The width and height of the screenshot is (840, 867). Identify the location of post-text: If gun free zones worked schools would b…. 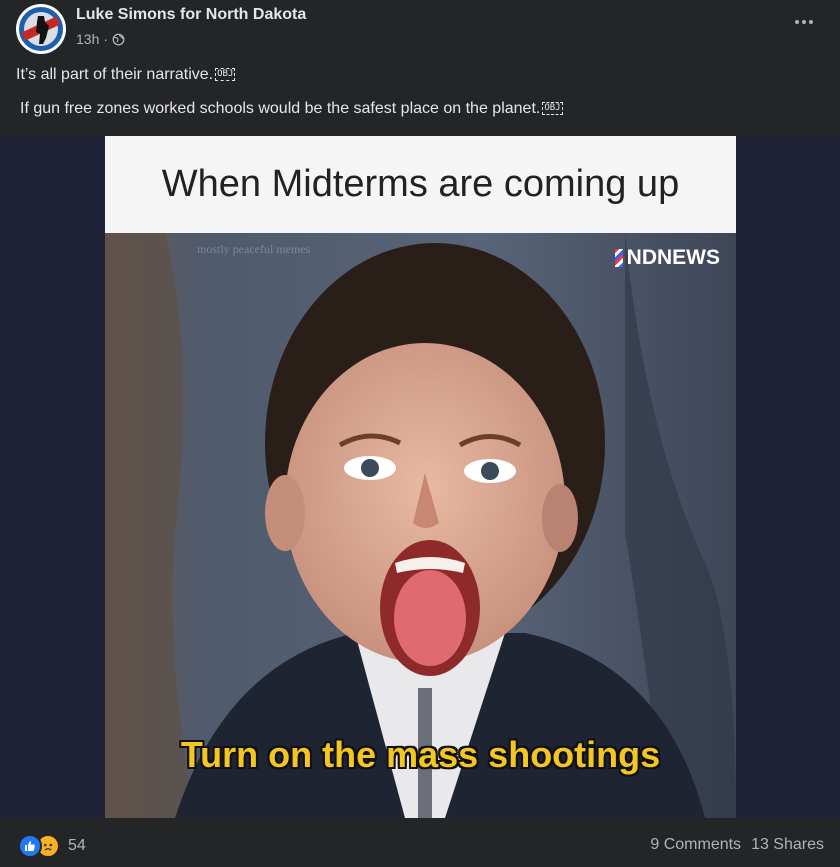
(280, 108).